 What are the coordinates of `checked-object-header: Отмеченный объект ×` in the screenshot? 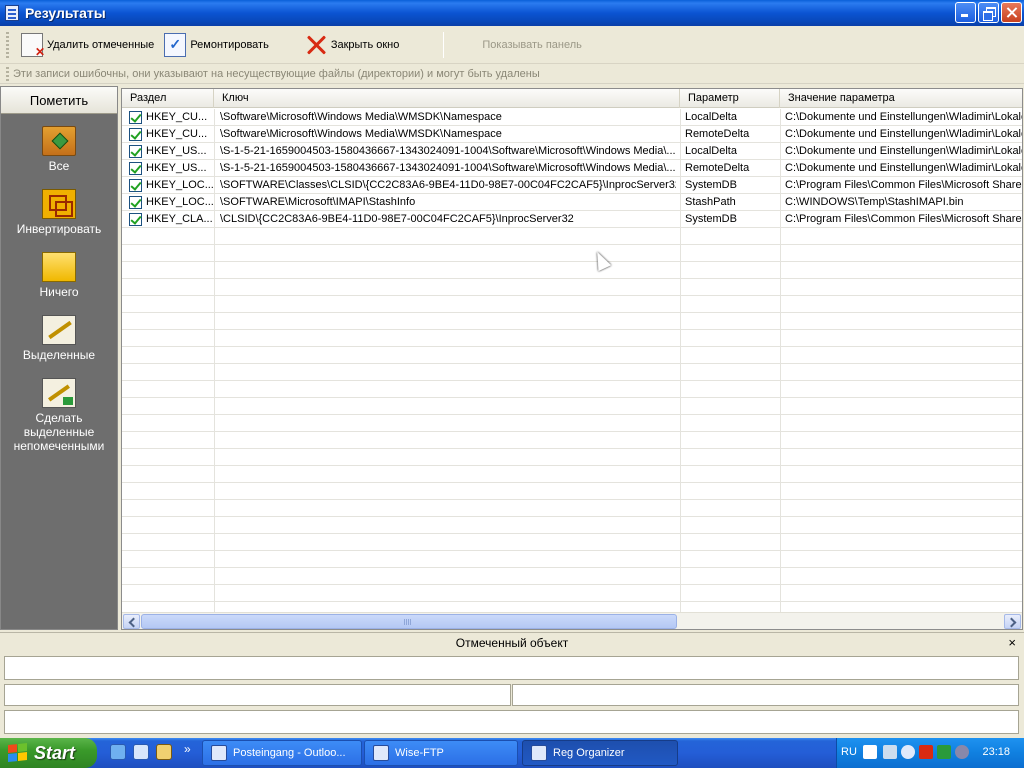 It's located at (512, 643).